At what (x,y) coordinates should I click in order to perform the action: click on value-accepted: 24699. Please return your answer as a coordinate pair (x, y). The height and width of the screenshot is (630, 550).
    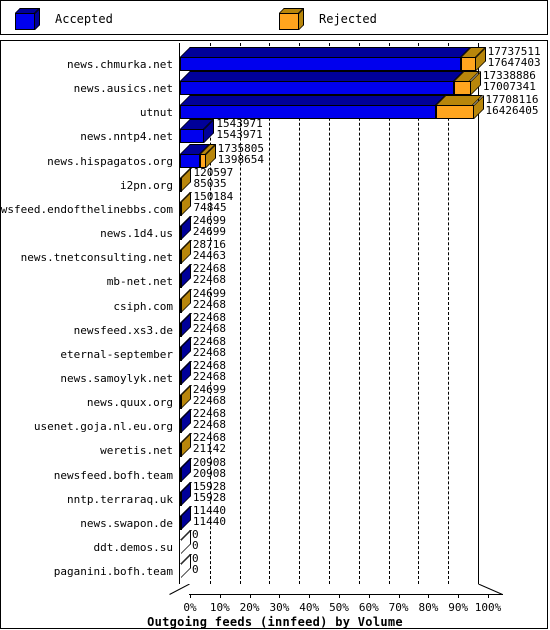
    Looking at the image, I should click on (209, 293).